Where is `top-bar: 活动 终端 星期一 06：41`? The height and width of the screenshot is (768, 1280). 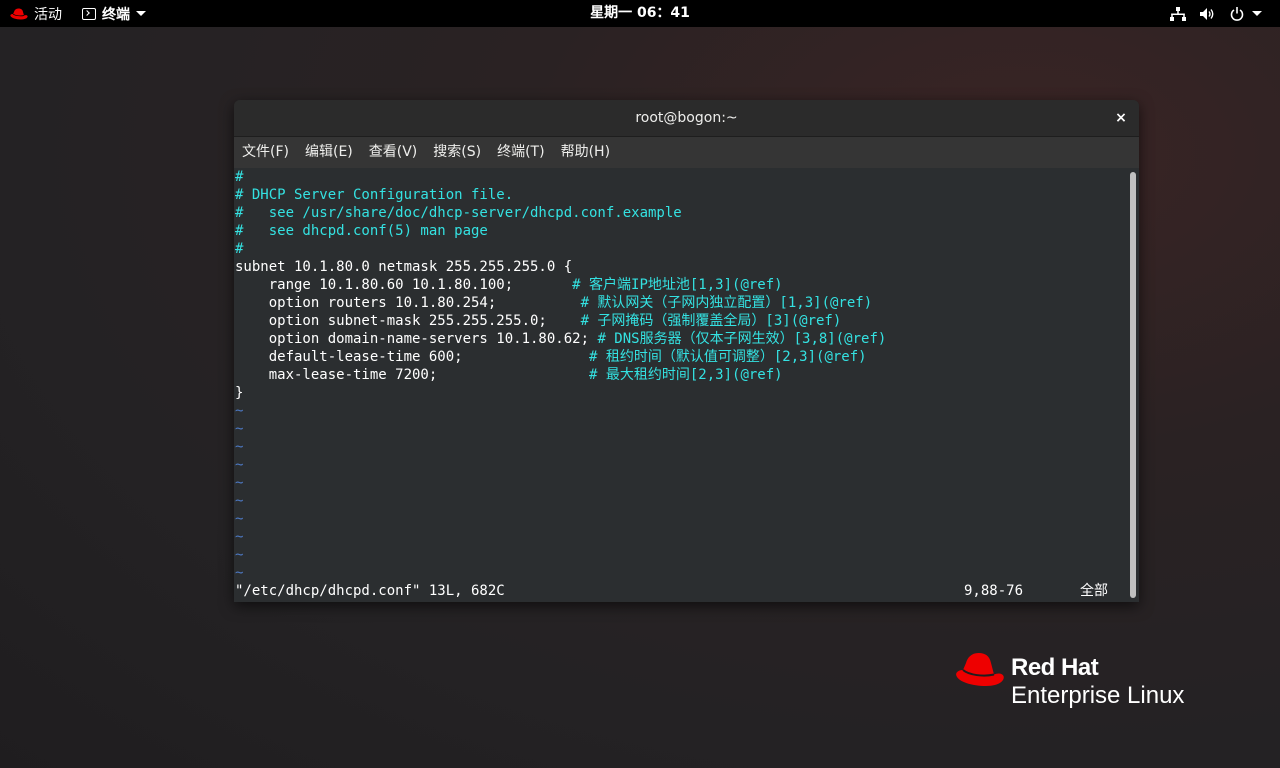 top-bar: 活动 终端 星期一 06：41 is located at coordinates (640, 13).